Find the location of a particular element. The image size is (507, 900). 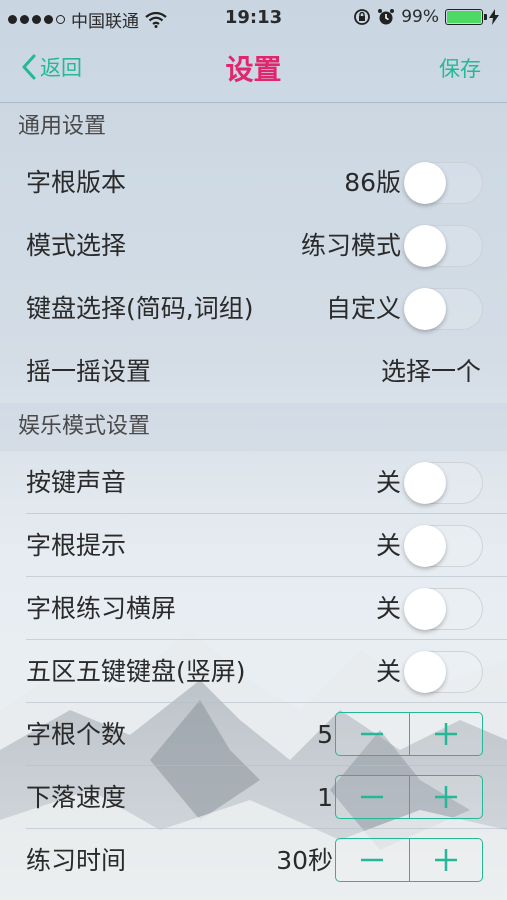

row-value: 选择一个 is located at coordinates (431, 371).